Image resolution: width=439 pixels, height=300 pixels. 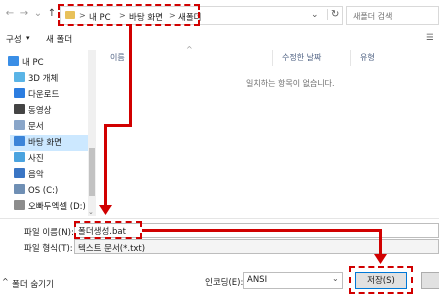 What do you see at coordinates (19, 157) in the screenshot?
I see `picture-icon` at bounding box center [19, 157].